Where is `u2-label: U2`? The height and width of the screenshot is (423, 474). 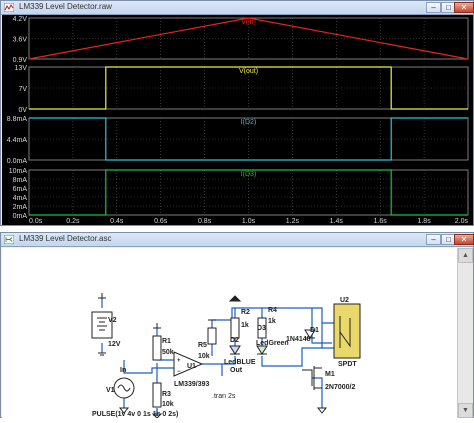
u2-label: U2 is located at coordinates (344, 300).